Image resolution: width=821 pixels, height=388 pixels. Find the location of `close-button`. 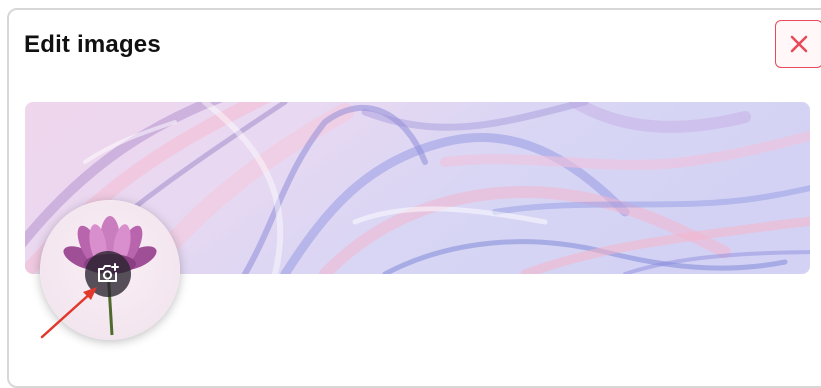

close-button is located at coordinates (798, 44).